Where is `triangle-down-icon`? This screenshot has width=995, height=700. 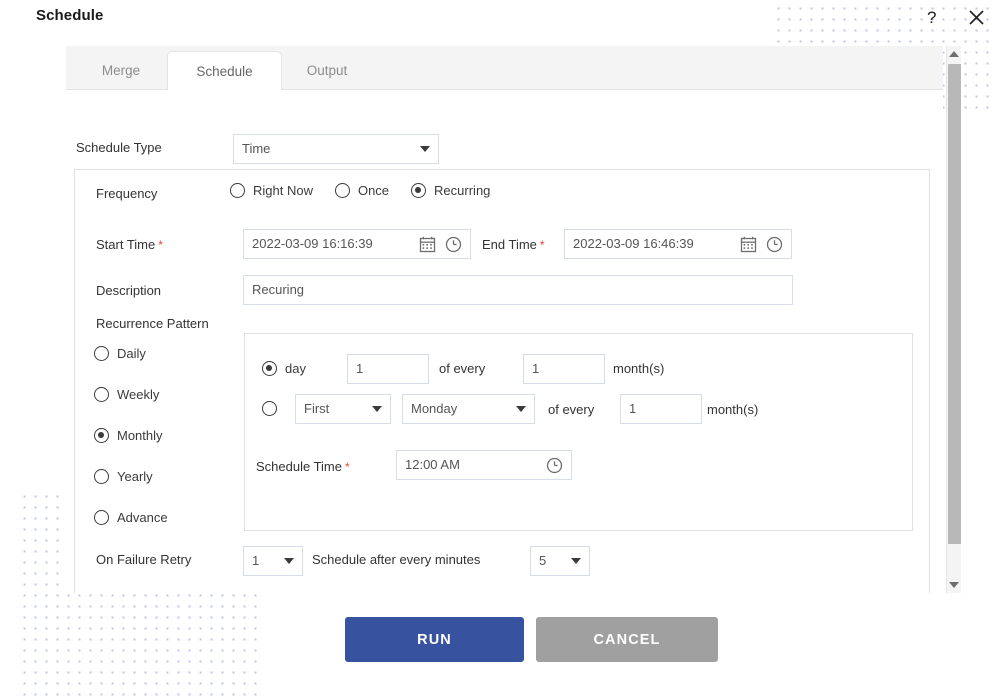 triangle-down-icon is located at coordinates (954, 585).